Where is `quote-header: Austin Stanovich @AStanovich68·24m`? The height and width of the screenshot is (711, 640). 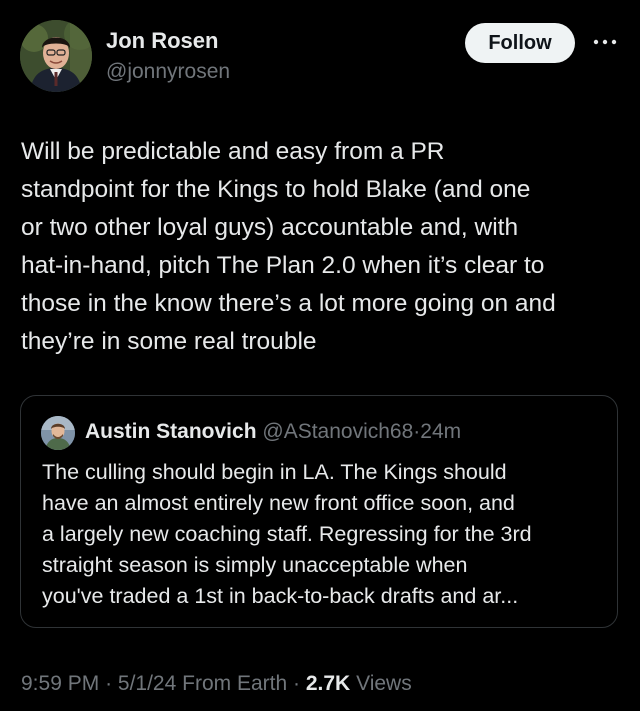 quote-header: Austin Stanovich @AStanovich68·24m is located at coordinates (273, 432).